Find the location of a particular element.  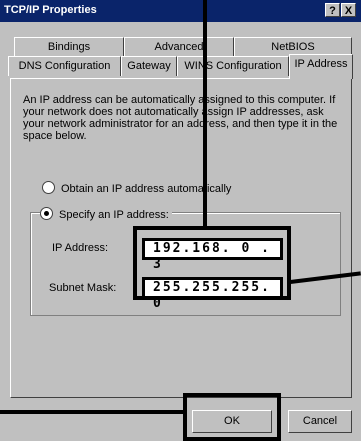

help-button: ? is located at coordinates (332, 10).